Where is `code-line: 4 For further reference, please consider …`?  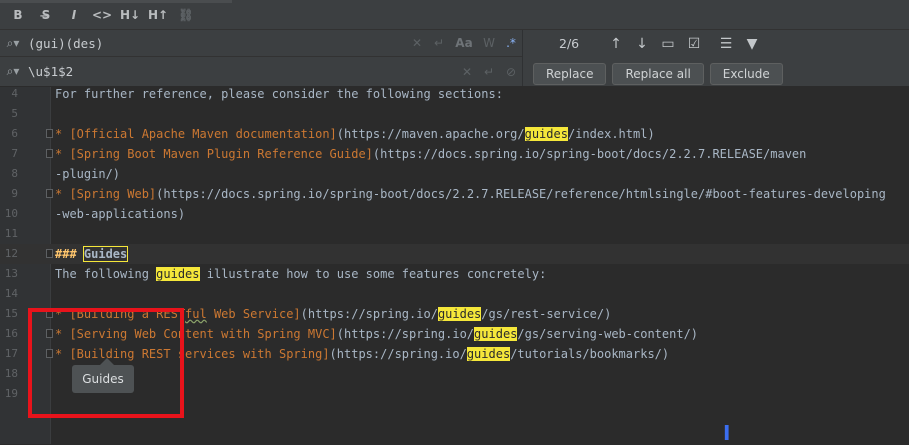 code-line: 4 For further reference, please consider … is located at coordinates (454, 94).